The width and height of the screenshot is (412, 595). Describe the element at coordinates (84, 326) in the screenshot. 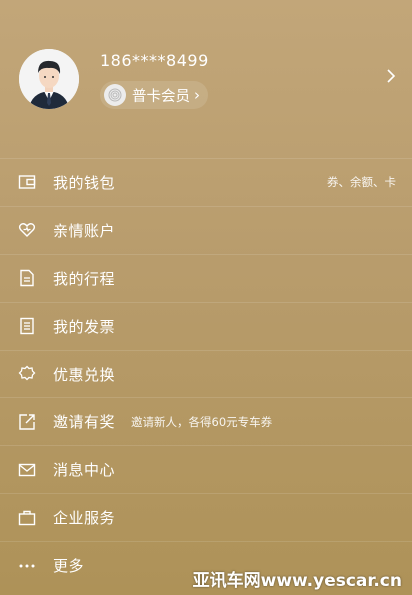

I see `menu-item-label: 我的发票` at that location.